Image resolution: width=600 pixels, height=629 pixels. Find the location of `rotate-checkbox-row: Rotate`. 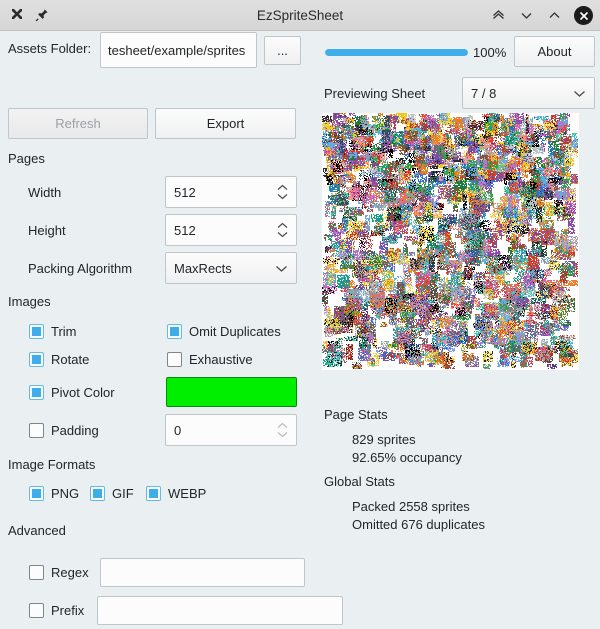

rotate-checkbox-row: Rotate is located at coordinates (59, 359).